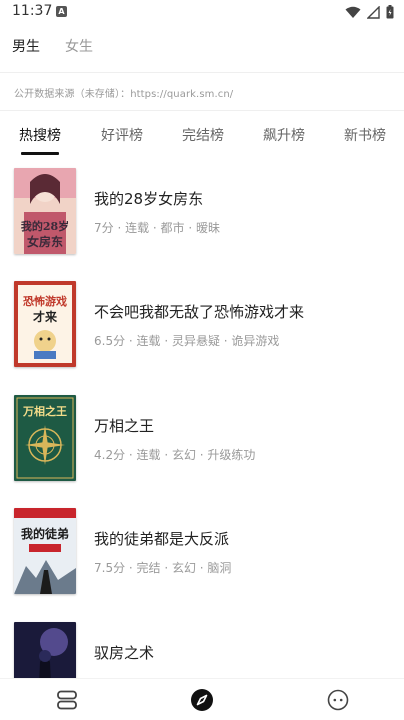 This screenshot has width=404, height=720. Describe the element at coordinates (45, 211) in the screenshot. I see `book-cover: 我的28岁 女房东` at that location.